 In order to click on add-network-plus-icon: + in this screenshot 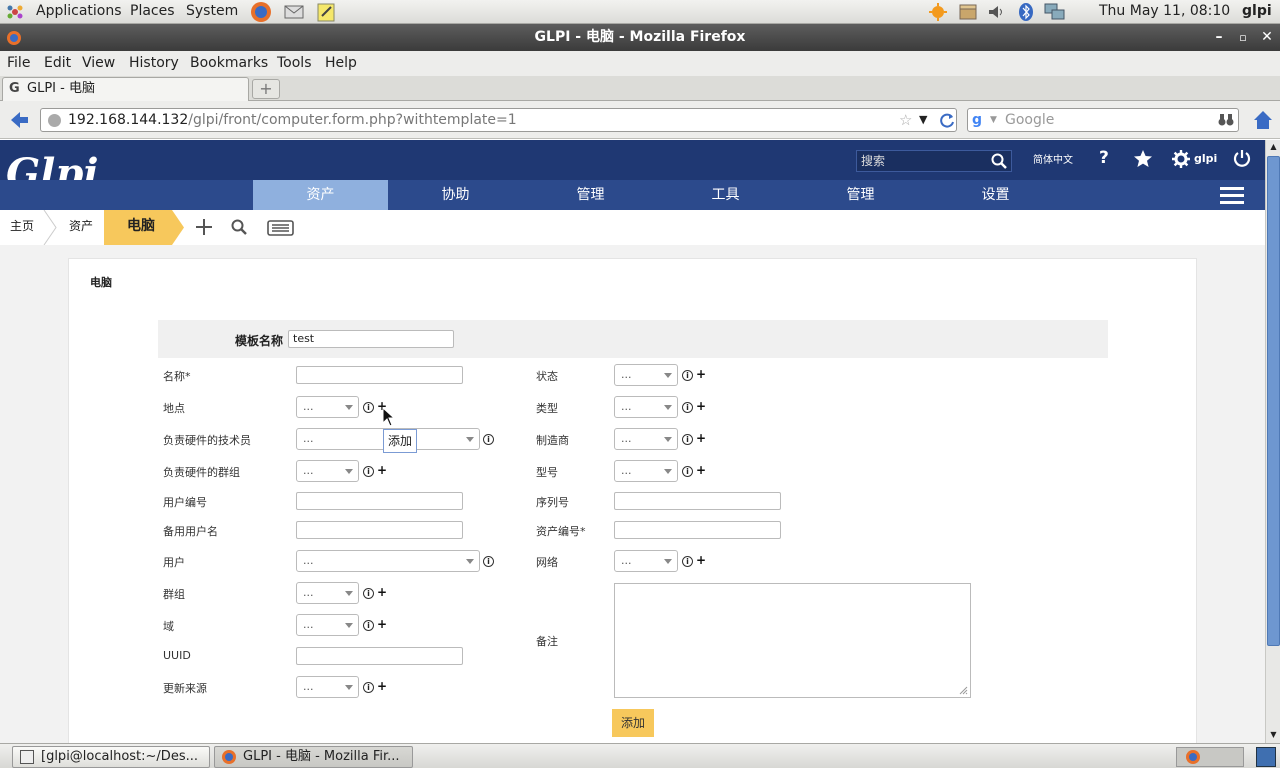, I will do `click(701, 560)`.